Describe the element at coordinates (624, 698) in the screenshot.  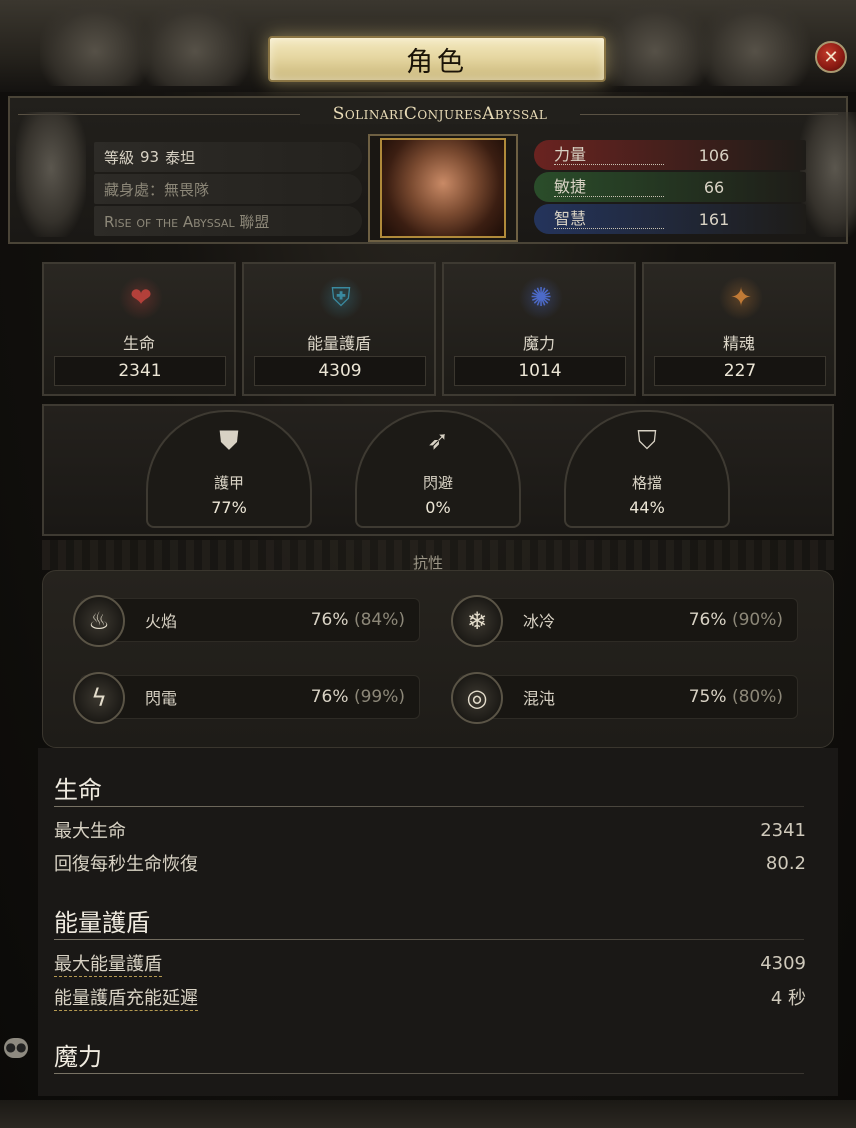
I see `resistance-chaos: ◎ 混沌 75% (80%)` at that location.